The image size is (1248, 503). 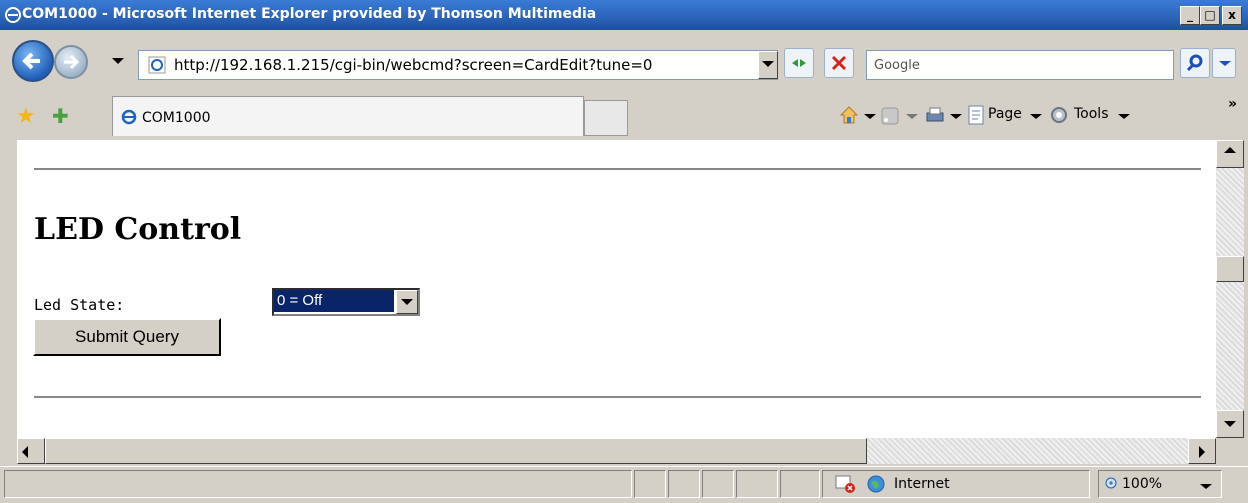 I want to click on refresh-icon, so click(x=799, y=63).